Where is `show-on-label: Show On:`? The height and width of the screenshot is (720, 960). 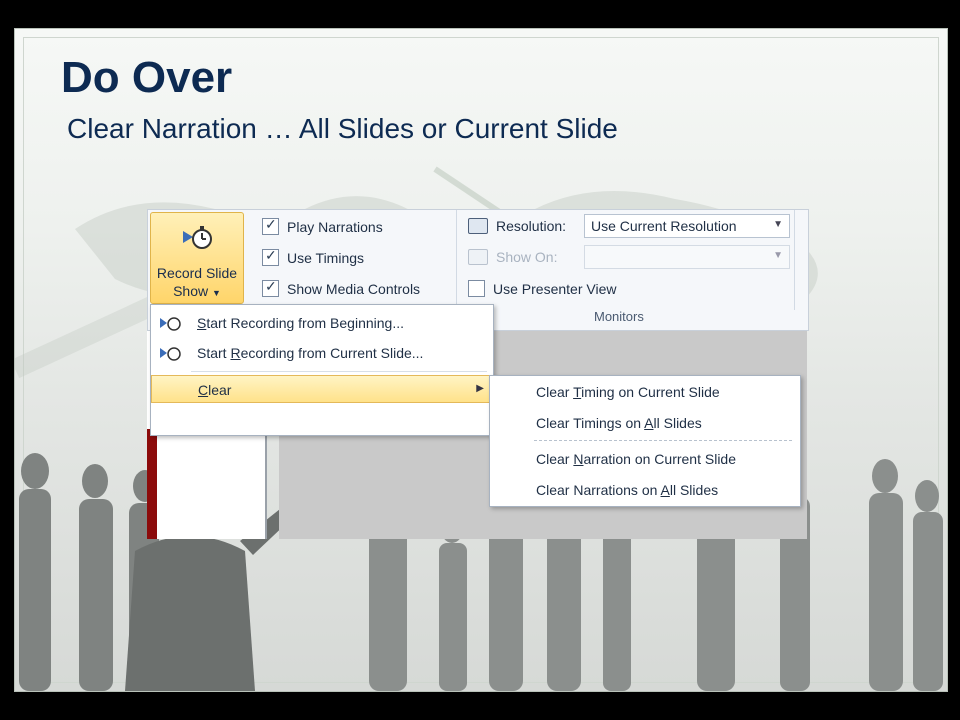 show-on-label: Show On: is located at coordinates (527, 257).